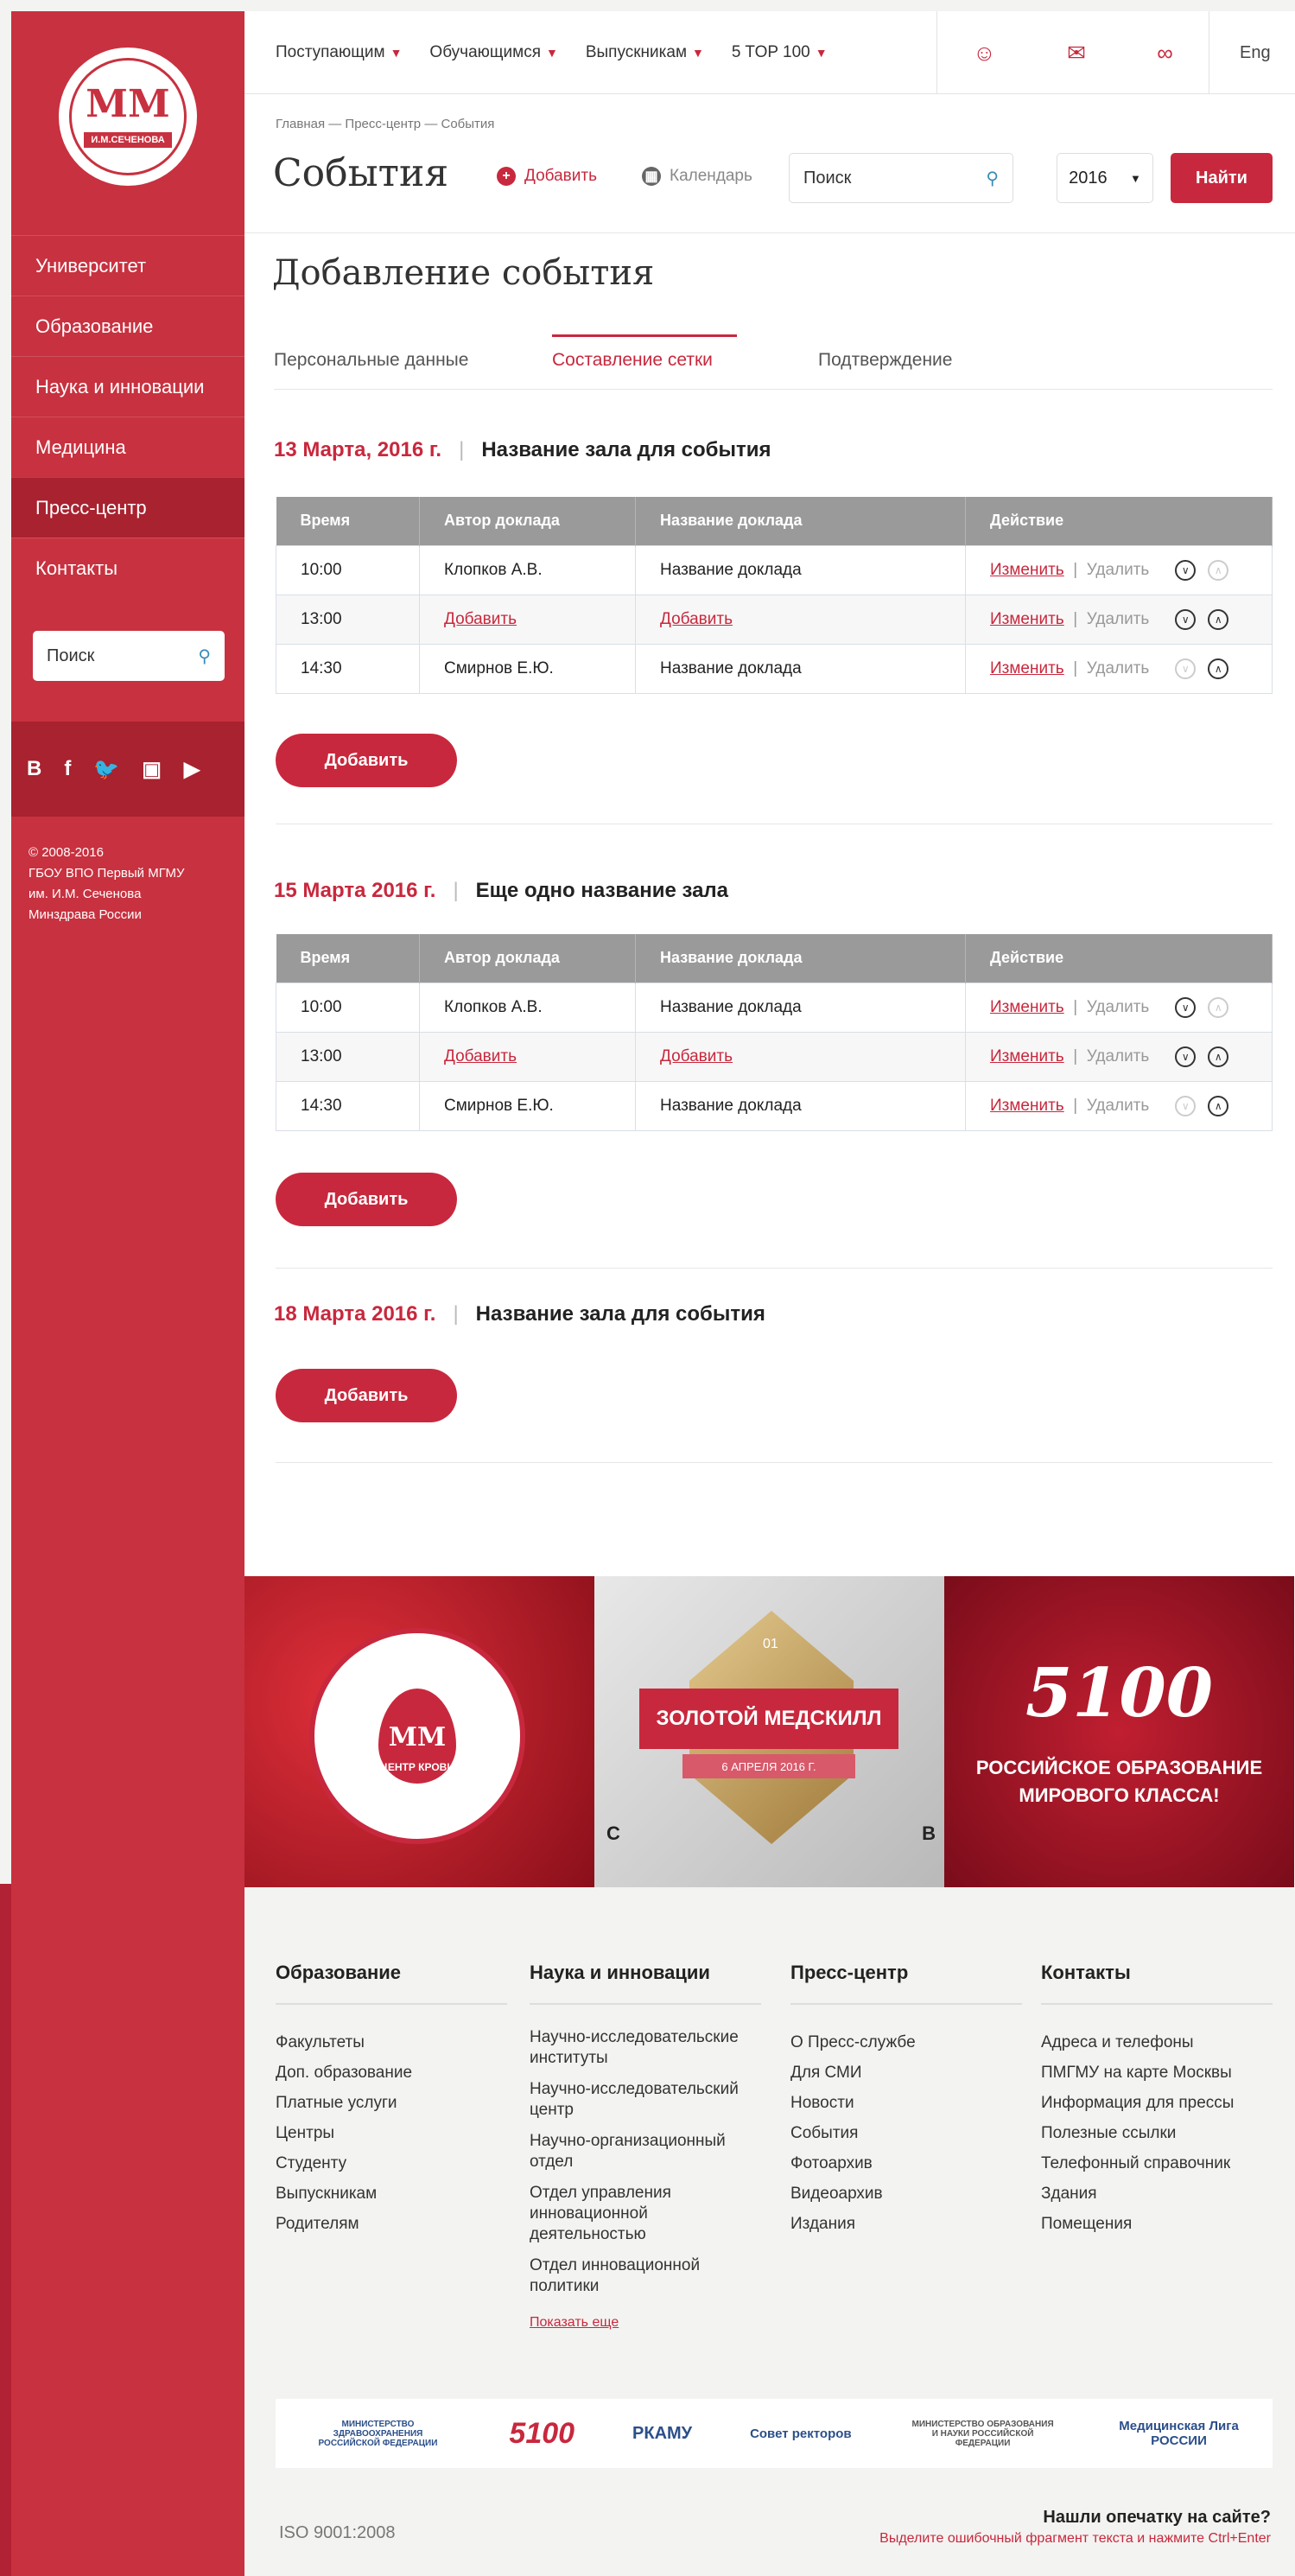 The height and width of the screenshot is (2576, 1295). What do you see at coordinates (885, 361) in the screenshot?
I see `step-confirmation: Подтверждение` at bounding box center [885, 361].